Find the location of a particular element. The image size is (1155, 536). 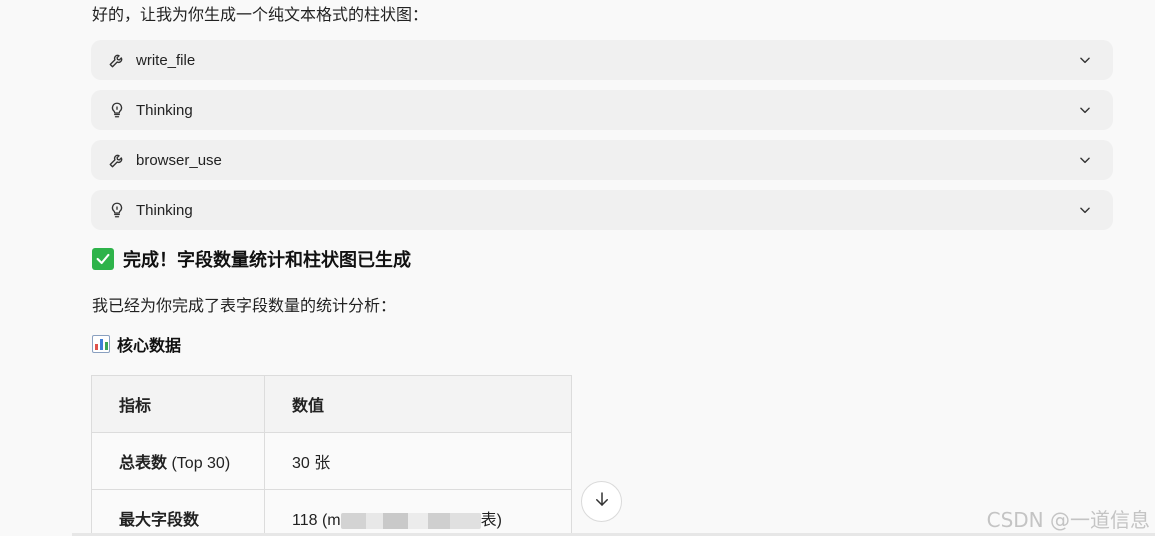

table-cell-value: 118 (m 表) is located at coordinates (418, 512).